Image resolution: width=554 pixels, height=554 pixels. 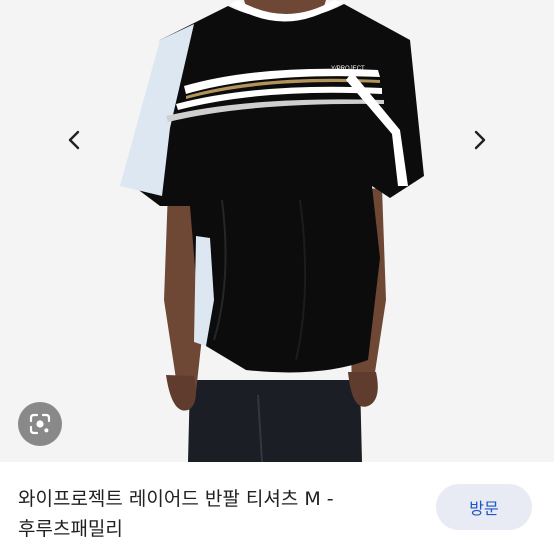 I want to click on previous-image-button, so click(x=74, y=140).